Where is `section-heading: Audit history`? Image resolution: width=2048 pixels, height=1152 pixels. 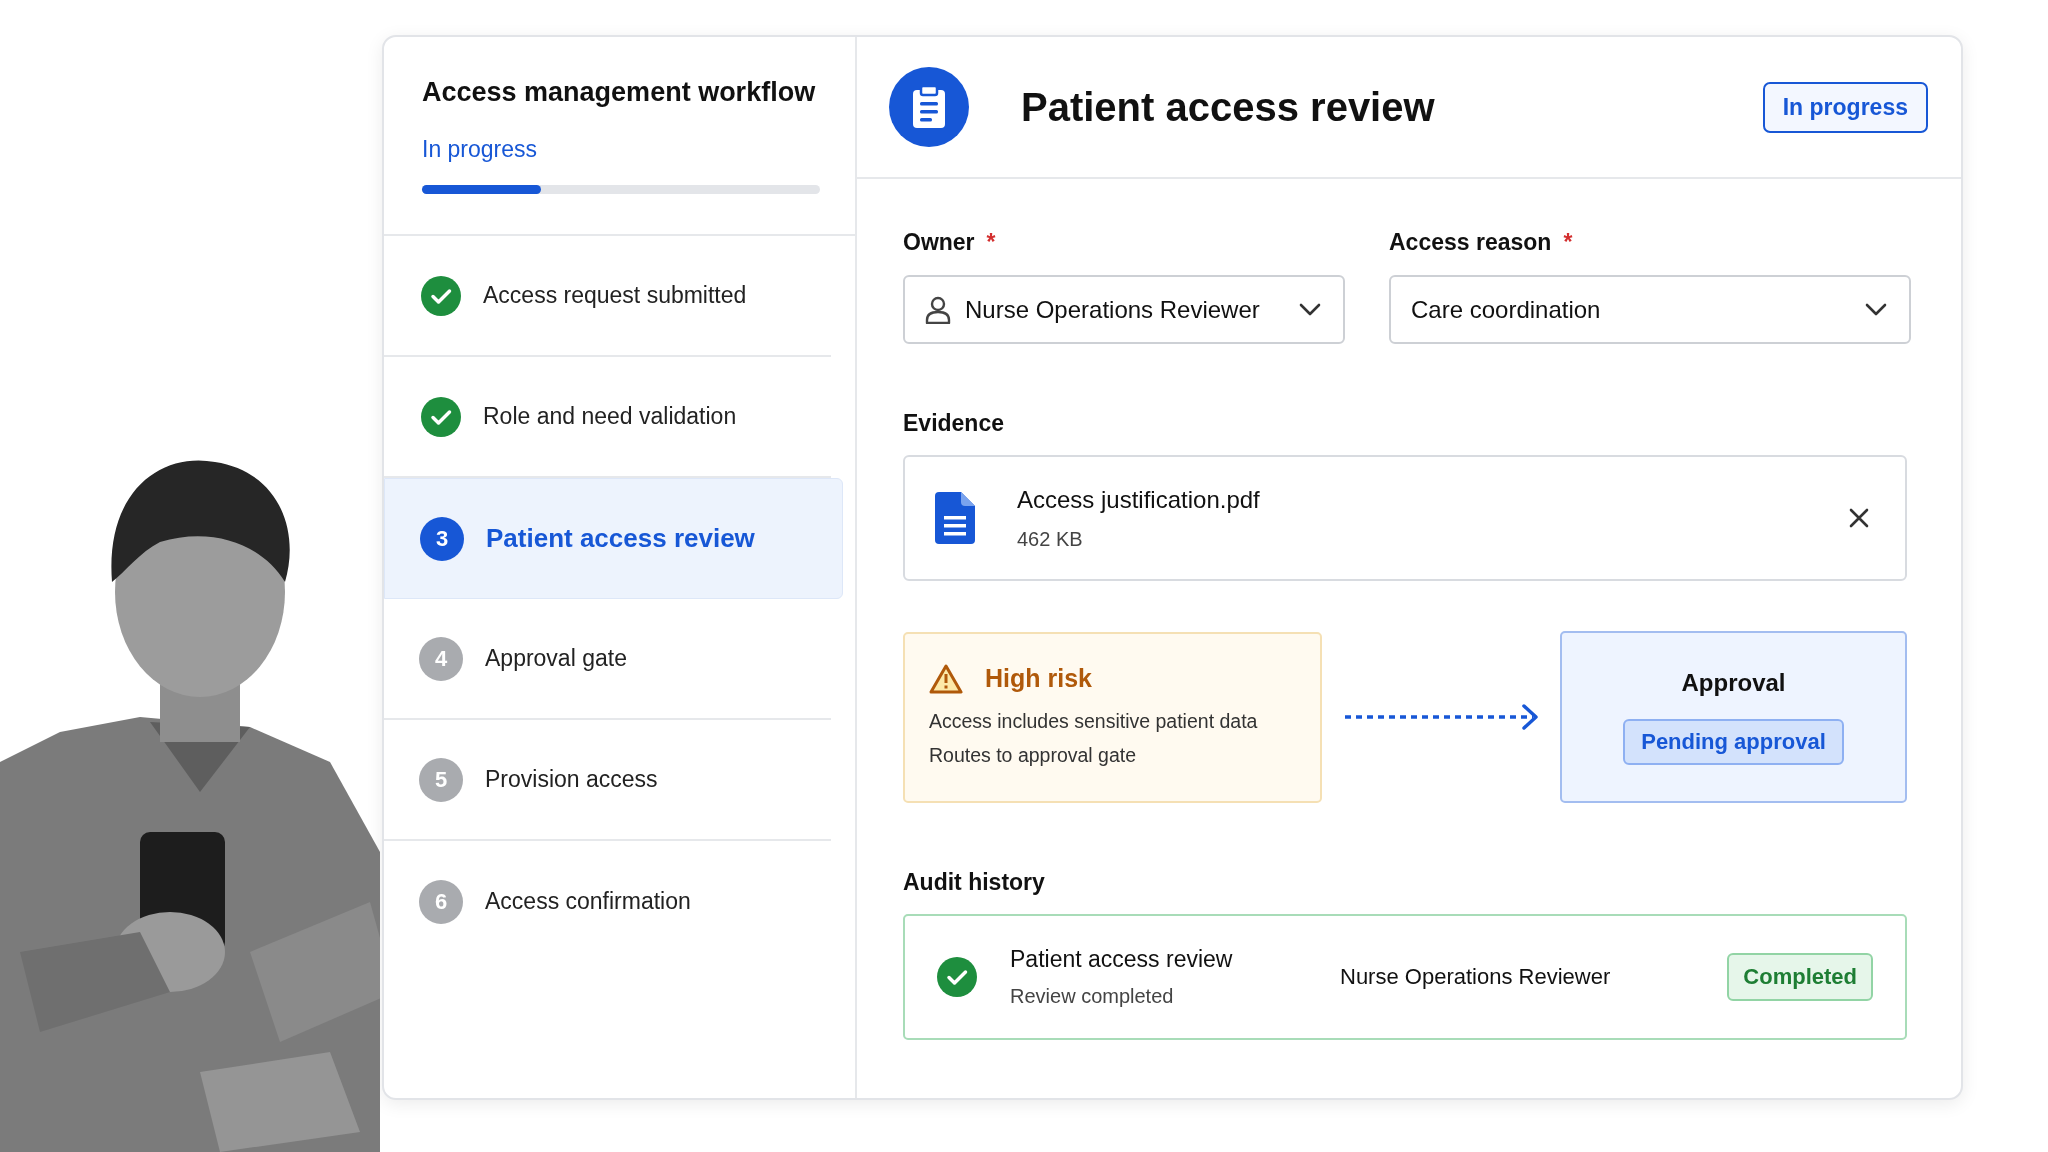
section-heading: Audit history is located at coordinates (974, 882).